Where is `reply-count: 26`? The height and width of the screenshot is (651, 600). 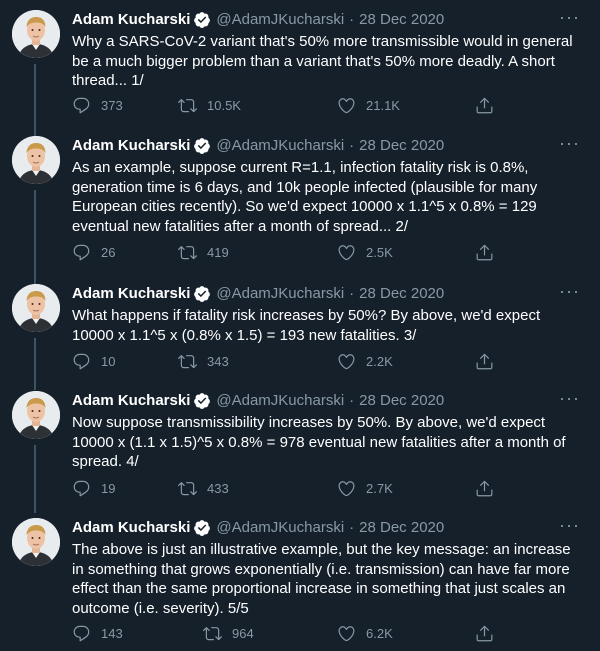 reply-count: 26 is located at coordinates (108, 252).